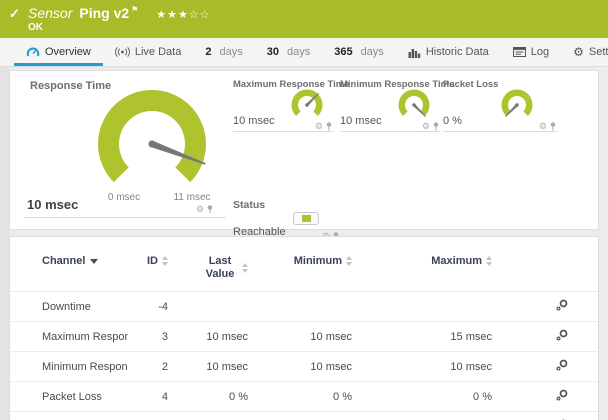 The height and width of the screenshot is (420, 608). I want to click on col-header-maximum: Maximum, so click(422, 266).